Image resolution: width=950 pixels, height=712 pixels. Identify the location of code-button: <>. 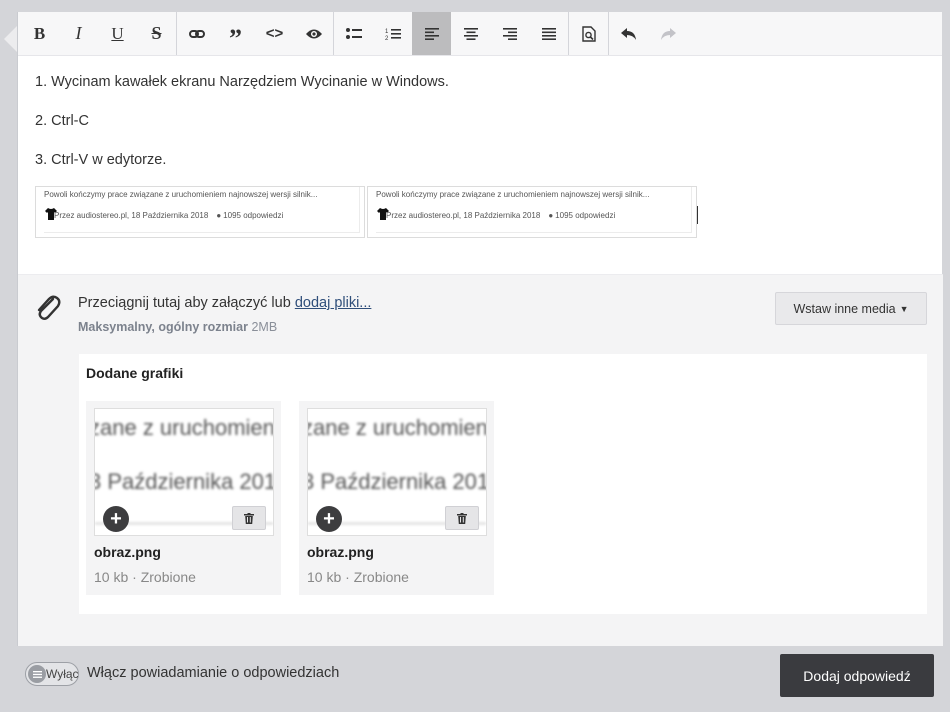
(274, 33).